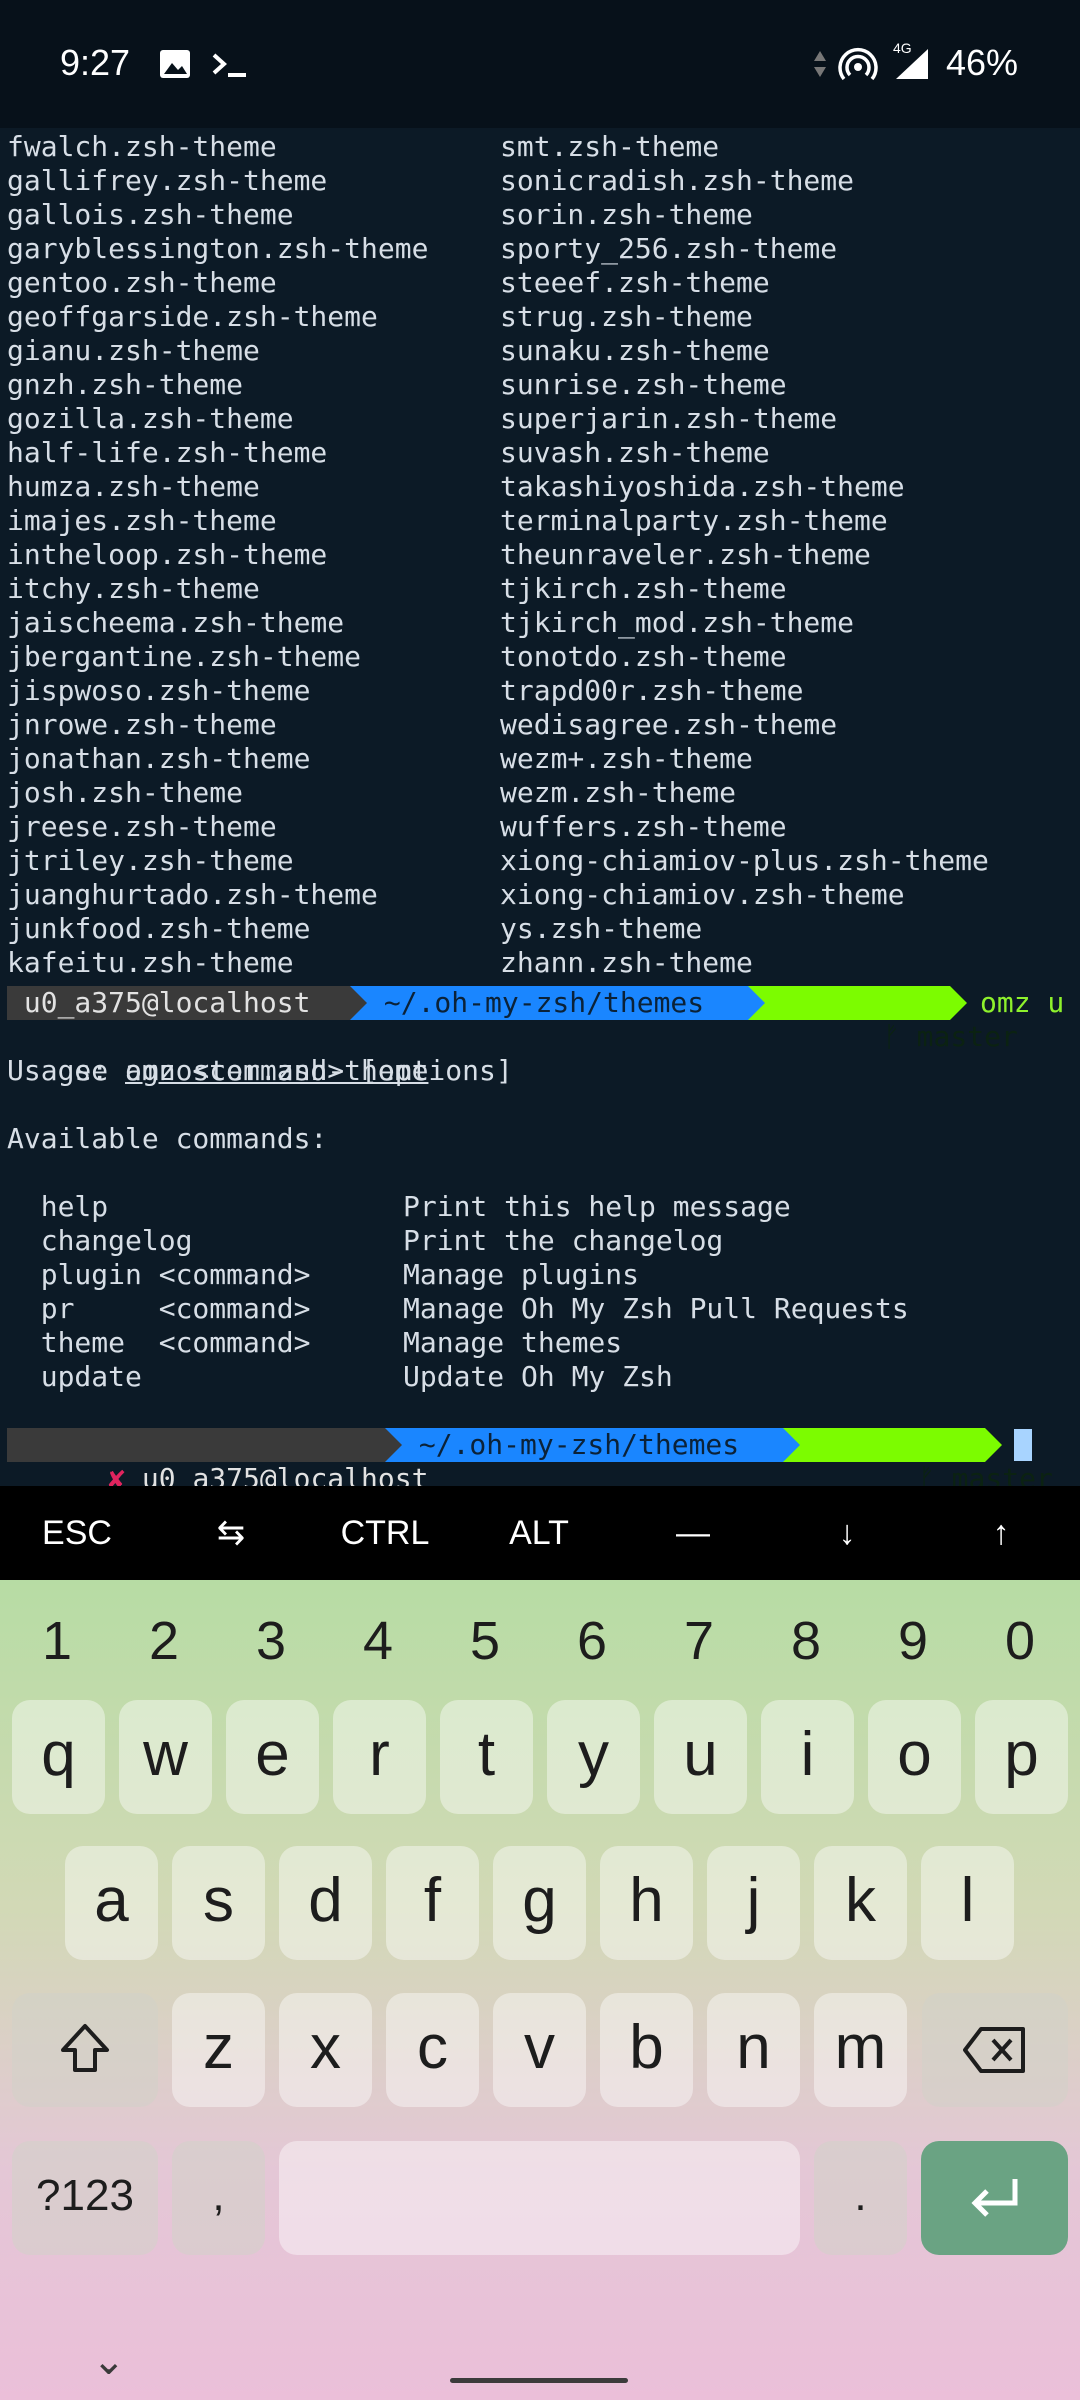  Describe the element at coordinates (593, 1757) in the screenshot. I see `key-y: y` at that location.